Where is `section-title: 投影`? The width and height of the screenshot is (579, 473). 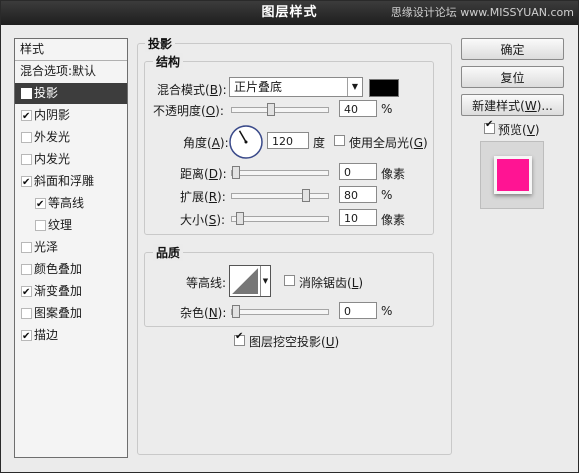
section-title: 投影 is located at coordinates (160, 43).